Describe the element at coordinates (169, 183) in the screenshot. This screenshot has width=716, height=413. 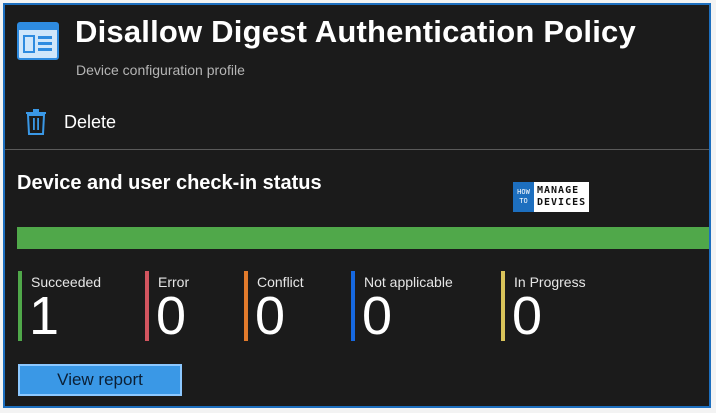
I see `section-title: Device and user check-in status` at that location.